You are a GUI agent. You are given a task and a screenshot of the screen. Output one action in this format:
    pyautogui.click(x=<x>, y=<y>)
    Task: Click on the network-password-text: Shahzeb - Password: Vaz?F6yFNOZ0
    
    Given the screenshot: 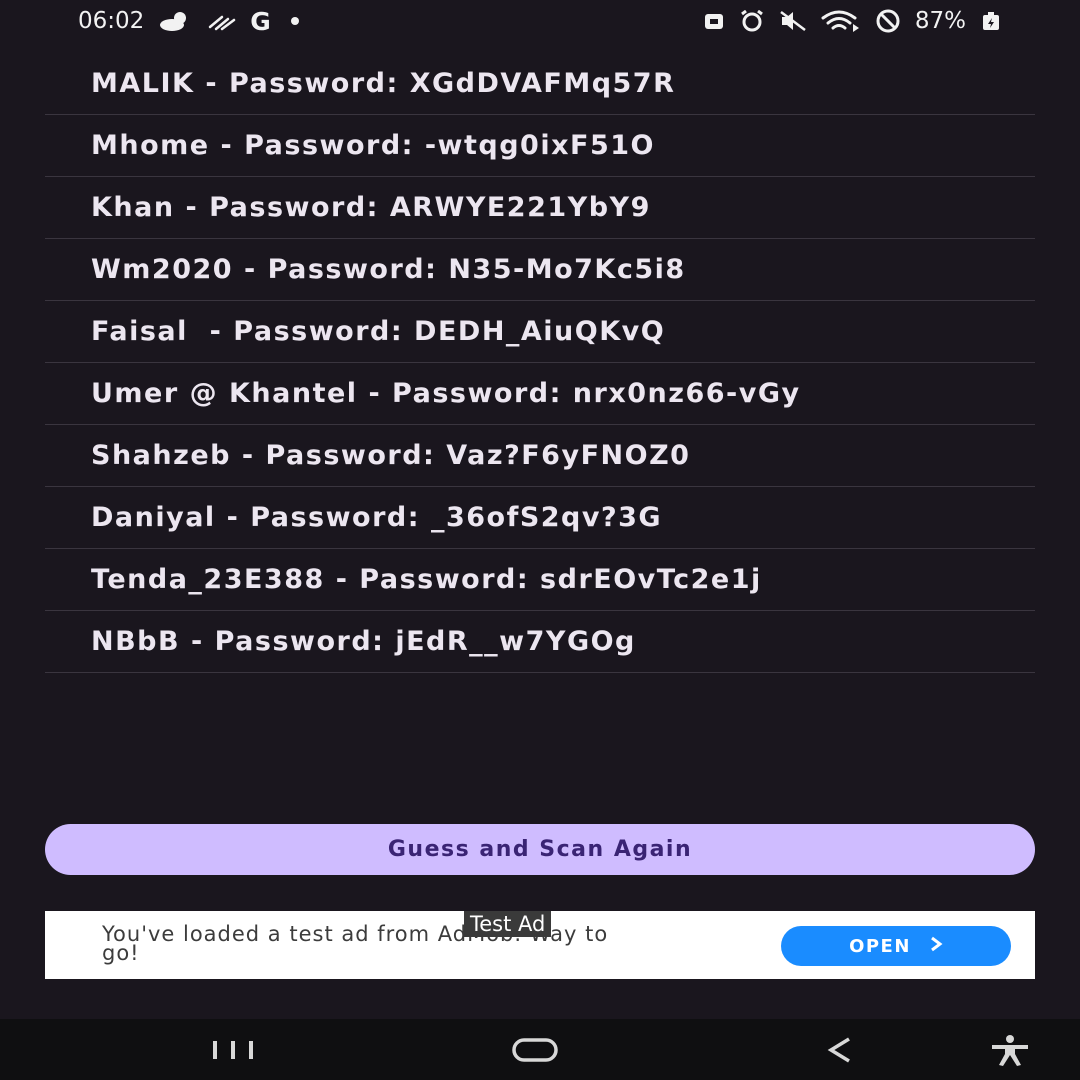 What is the action you would take?
    pyautogui.click(x=391, y=455)
    